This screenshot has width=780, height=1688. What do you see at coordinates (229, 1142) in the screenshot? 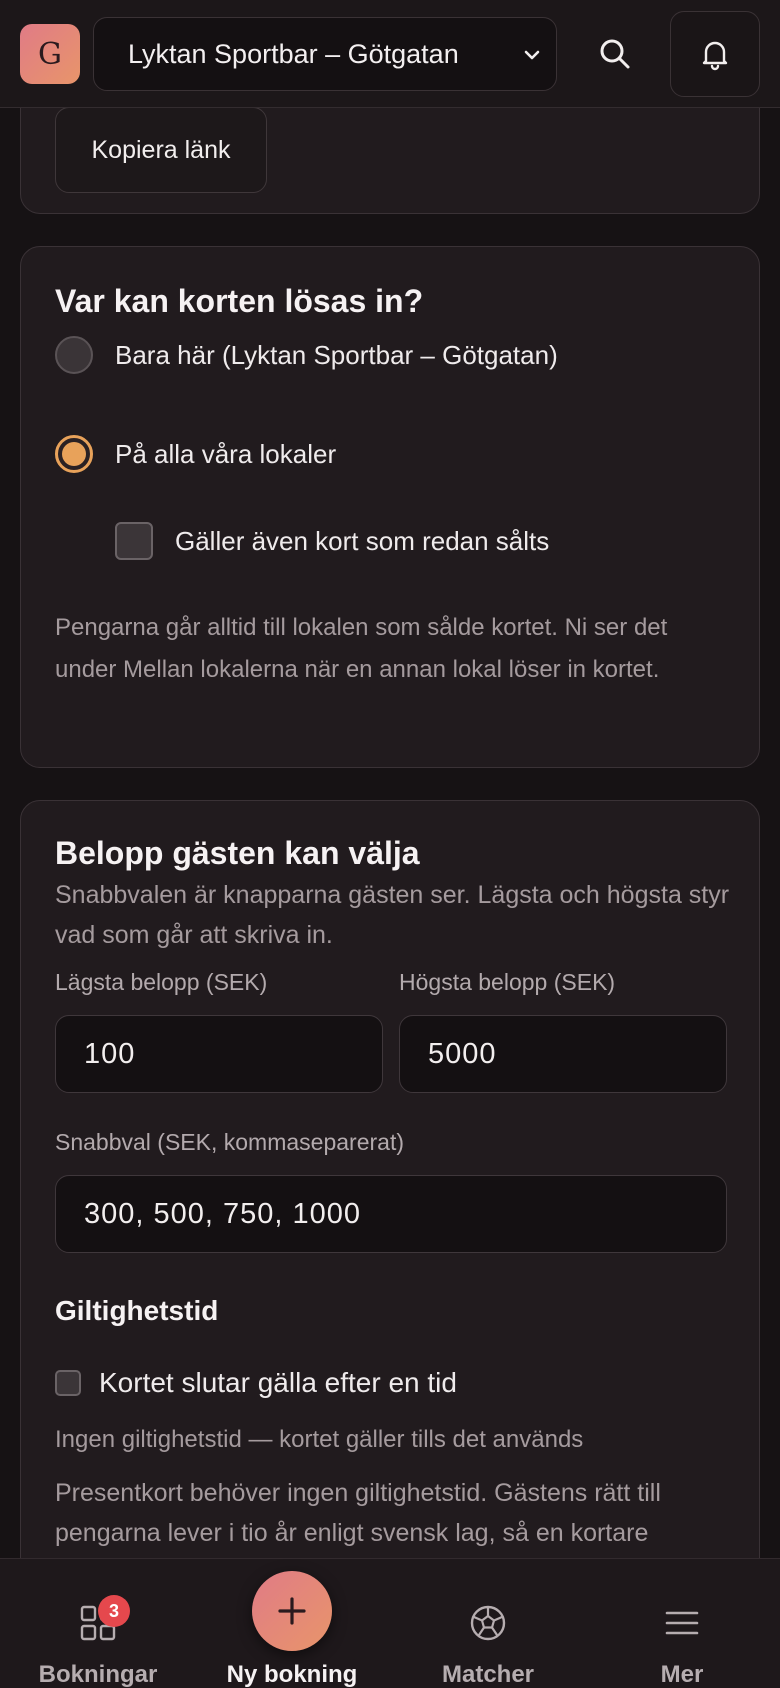
I see `quick-amounts-label: Snabbval (SEK, kommaseparerat)` at bounding box center [229, 1142].